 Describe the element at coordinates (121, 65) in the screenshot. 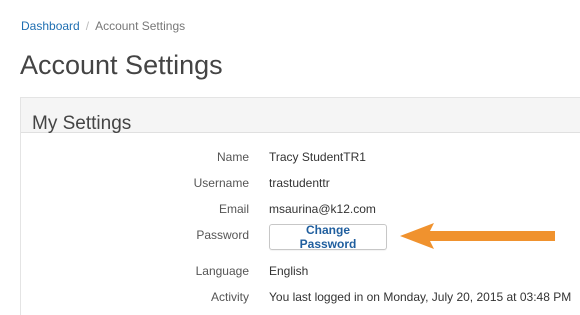

I see `page-title: Account Settings` at that location.